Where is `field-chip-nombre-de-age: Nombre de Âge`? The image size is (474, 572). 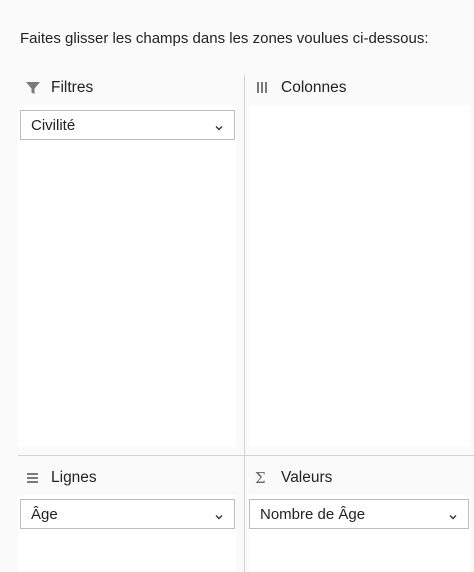 field-chip-nombre-de-age: Nombre de Âge is located at coordinates (359, 514).